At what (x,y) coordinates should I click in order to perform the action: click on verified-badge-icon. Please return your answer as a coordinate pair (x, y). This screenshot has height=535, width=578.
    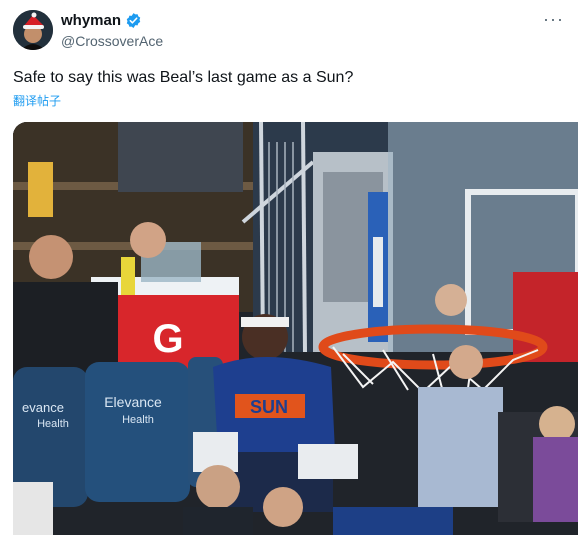
    Looking at the image, I should click on (133, 20).